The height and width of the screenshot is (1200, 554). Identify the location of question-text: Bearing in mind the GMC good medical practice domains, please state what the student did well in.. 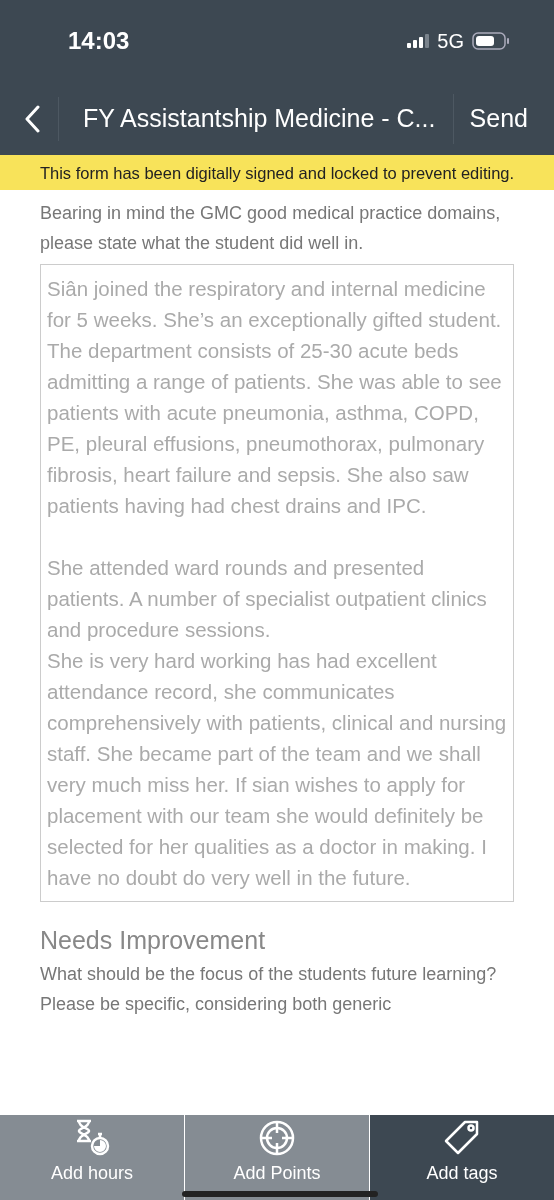
(271, 228).